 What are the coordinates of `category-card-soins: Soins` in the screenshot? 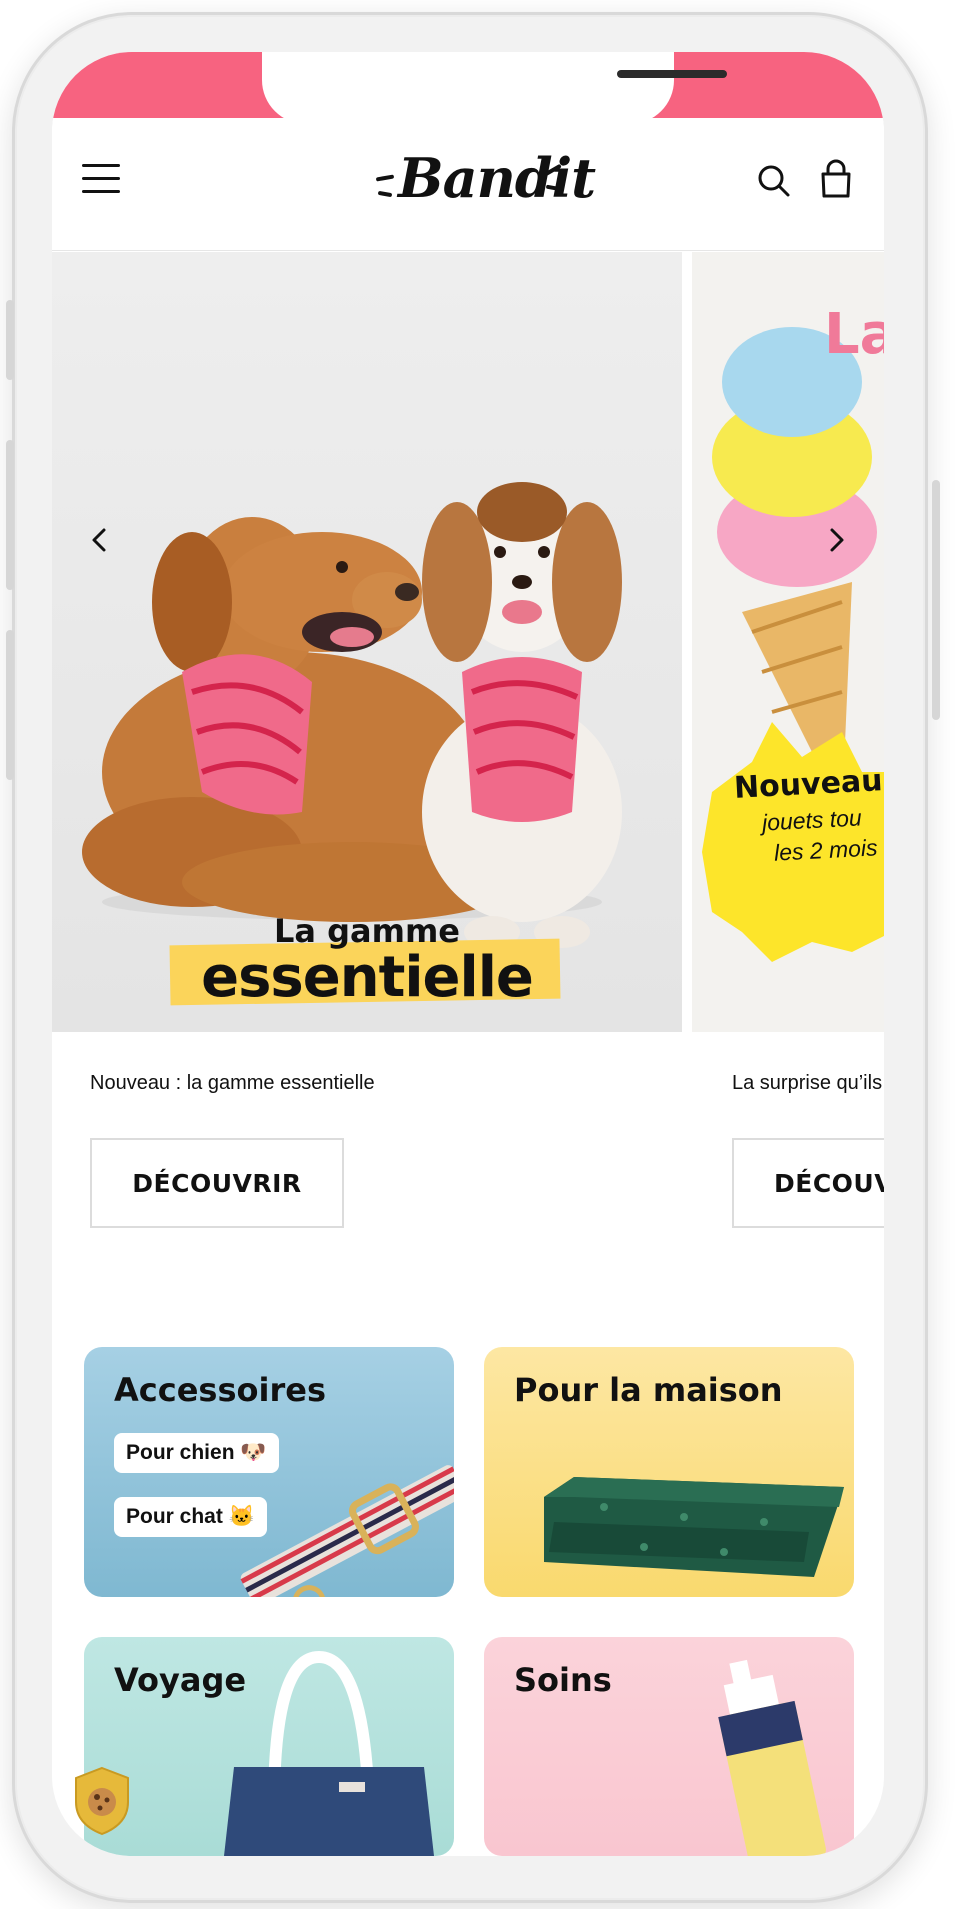 It's located at (669, 1746).